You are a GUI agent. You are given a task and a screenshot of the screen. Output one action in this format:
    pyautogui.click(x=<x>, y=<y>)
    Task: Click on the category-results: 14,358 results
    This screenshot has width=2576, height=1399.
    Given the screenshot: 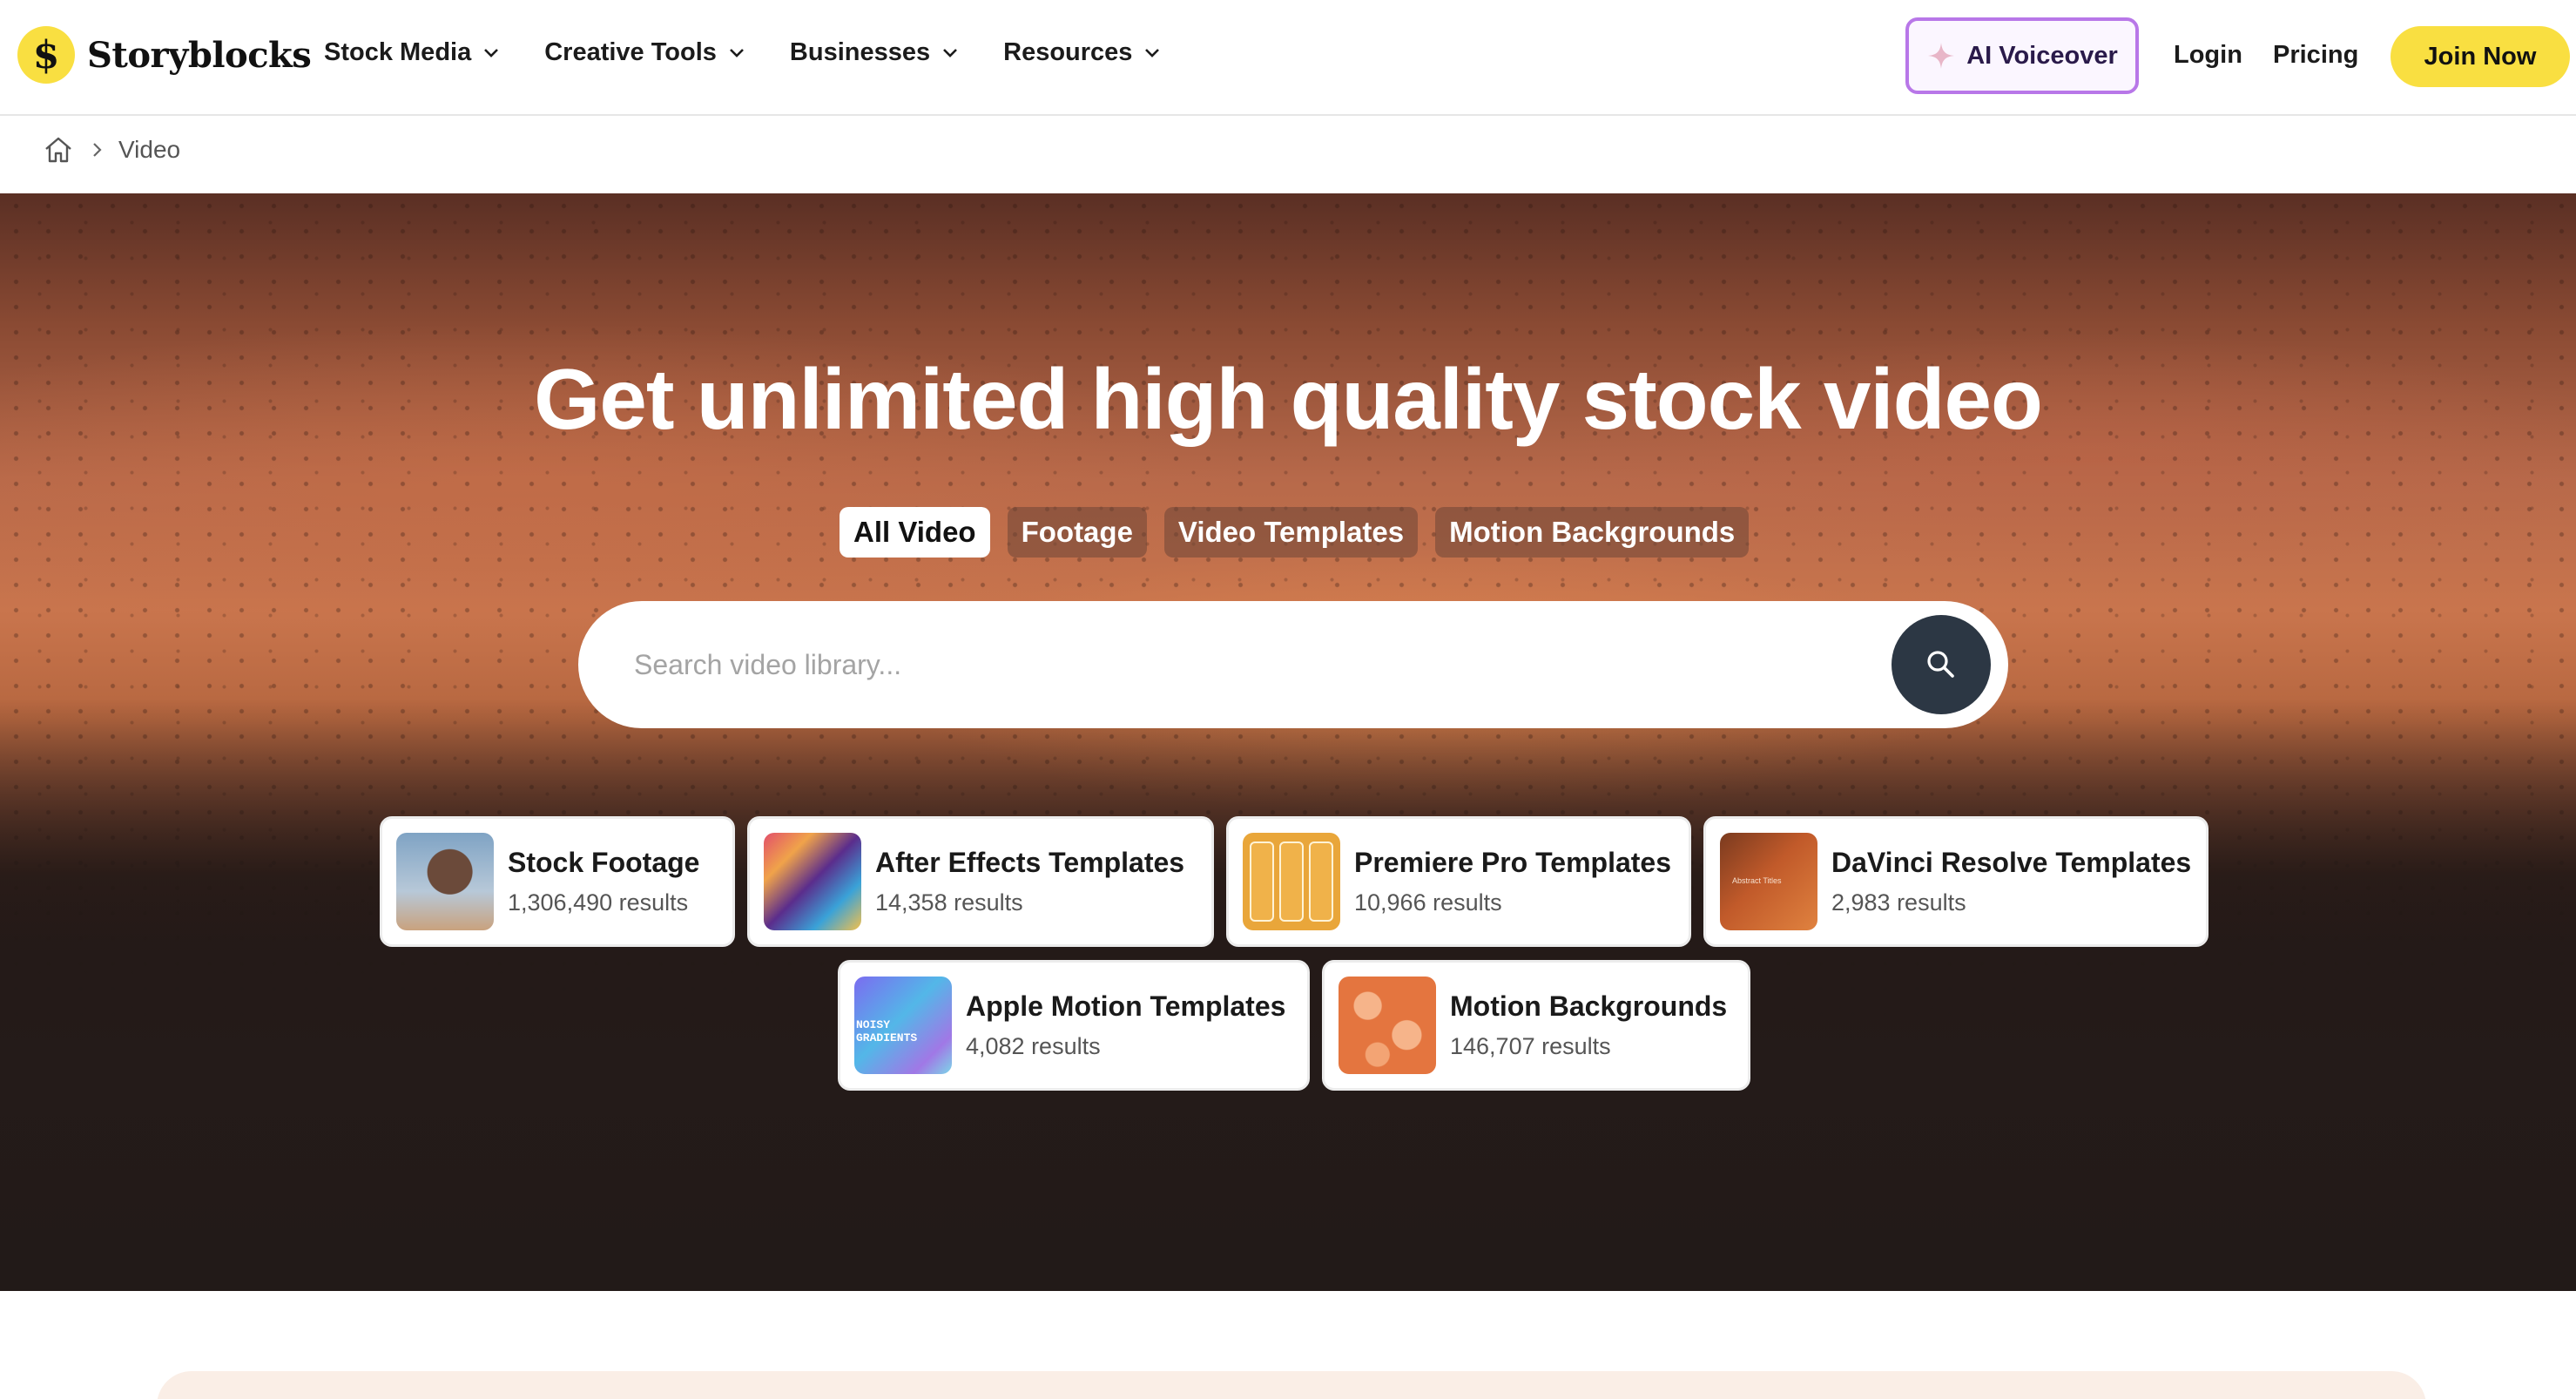 What is the action you would take?
    pyautogui.click(x=949, y=903)
    